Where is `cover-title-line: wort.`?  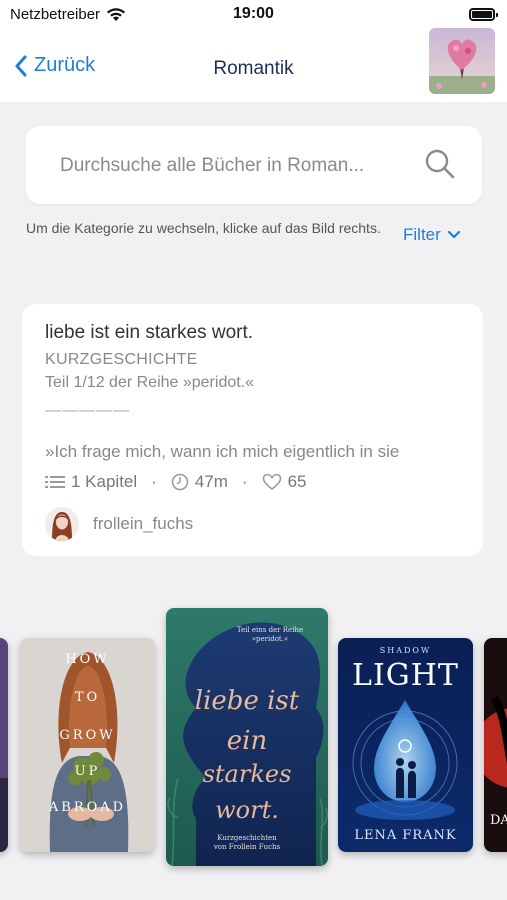 cover-title-line: wort. is located at coordinates (247, 810).